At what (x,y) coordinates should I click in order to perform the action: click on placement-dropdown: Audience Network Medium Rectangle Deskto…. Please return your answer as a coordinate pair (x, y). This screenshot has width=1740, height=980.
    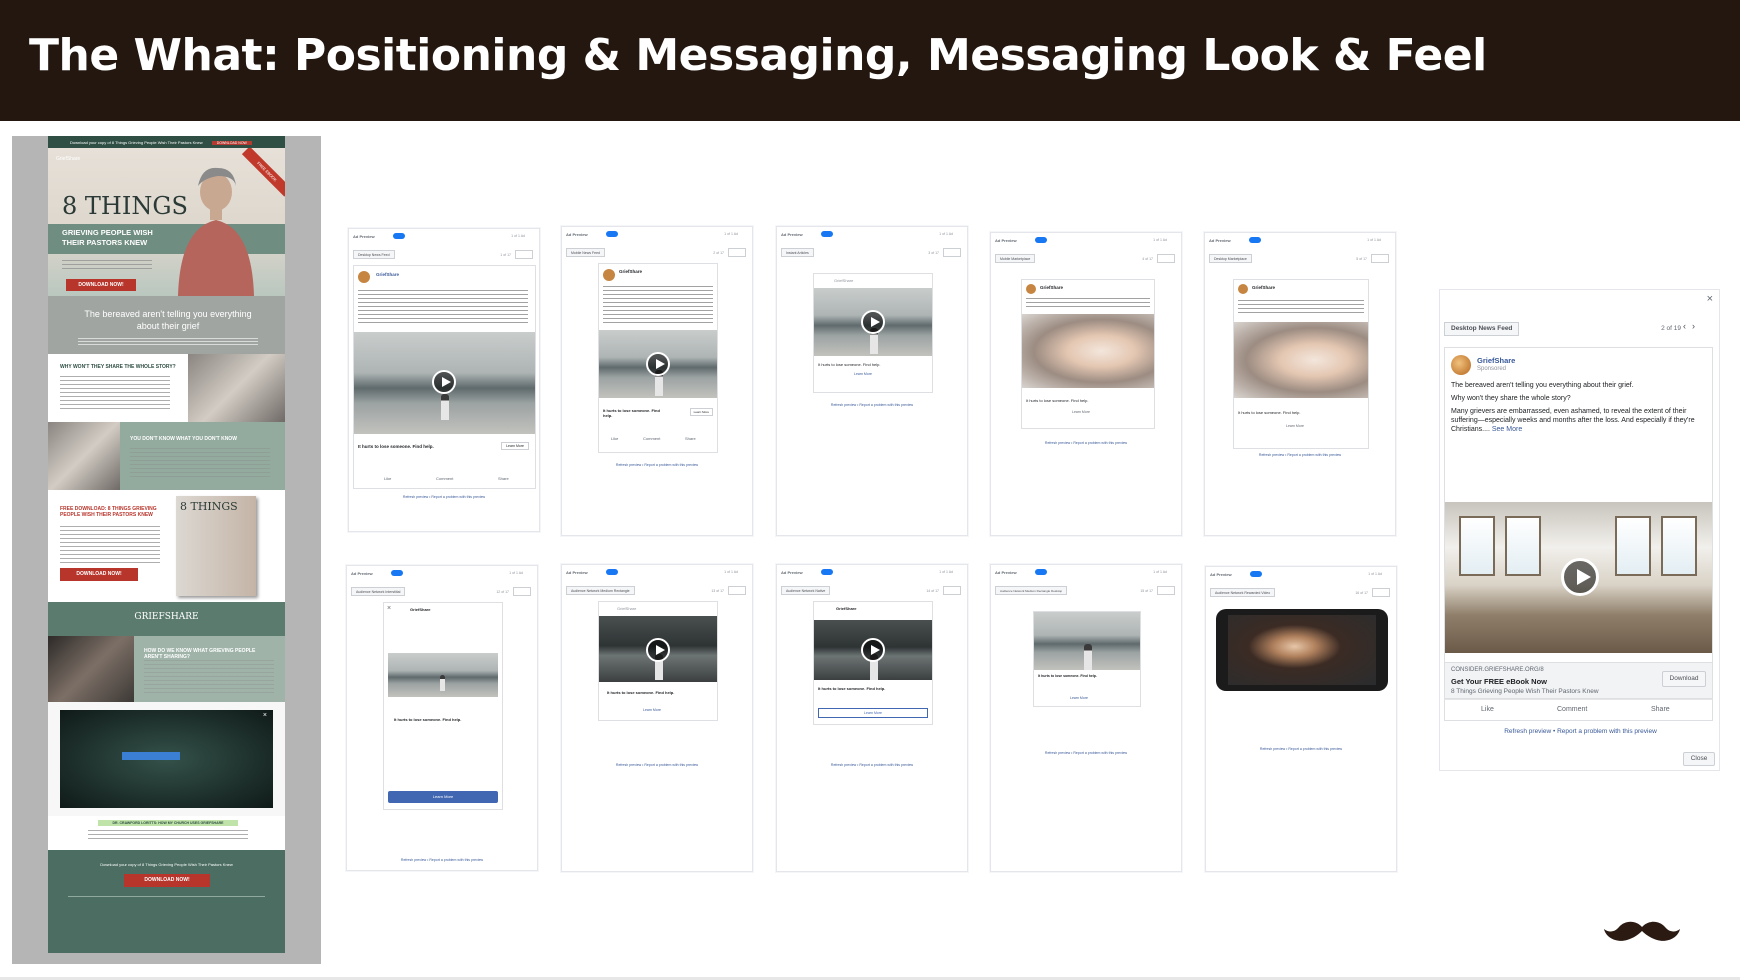
    Looking at the image, I should click on (1031, 590).